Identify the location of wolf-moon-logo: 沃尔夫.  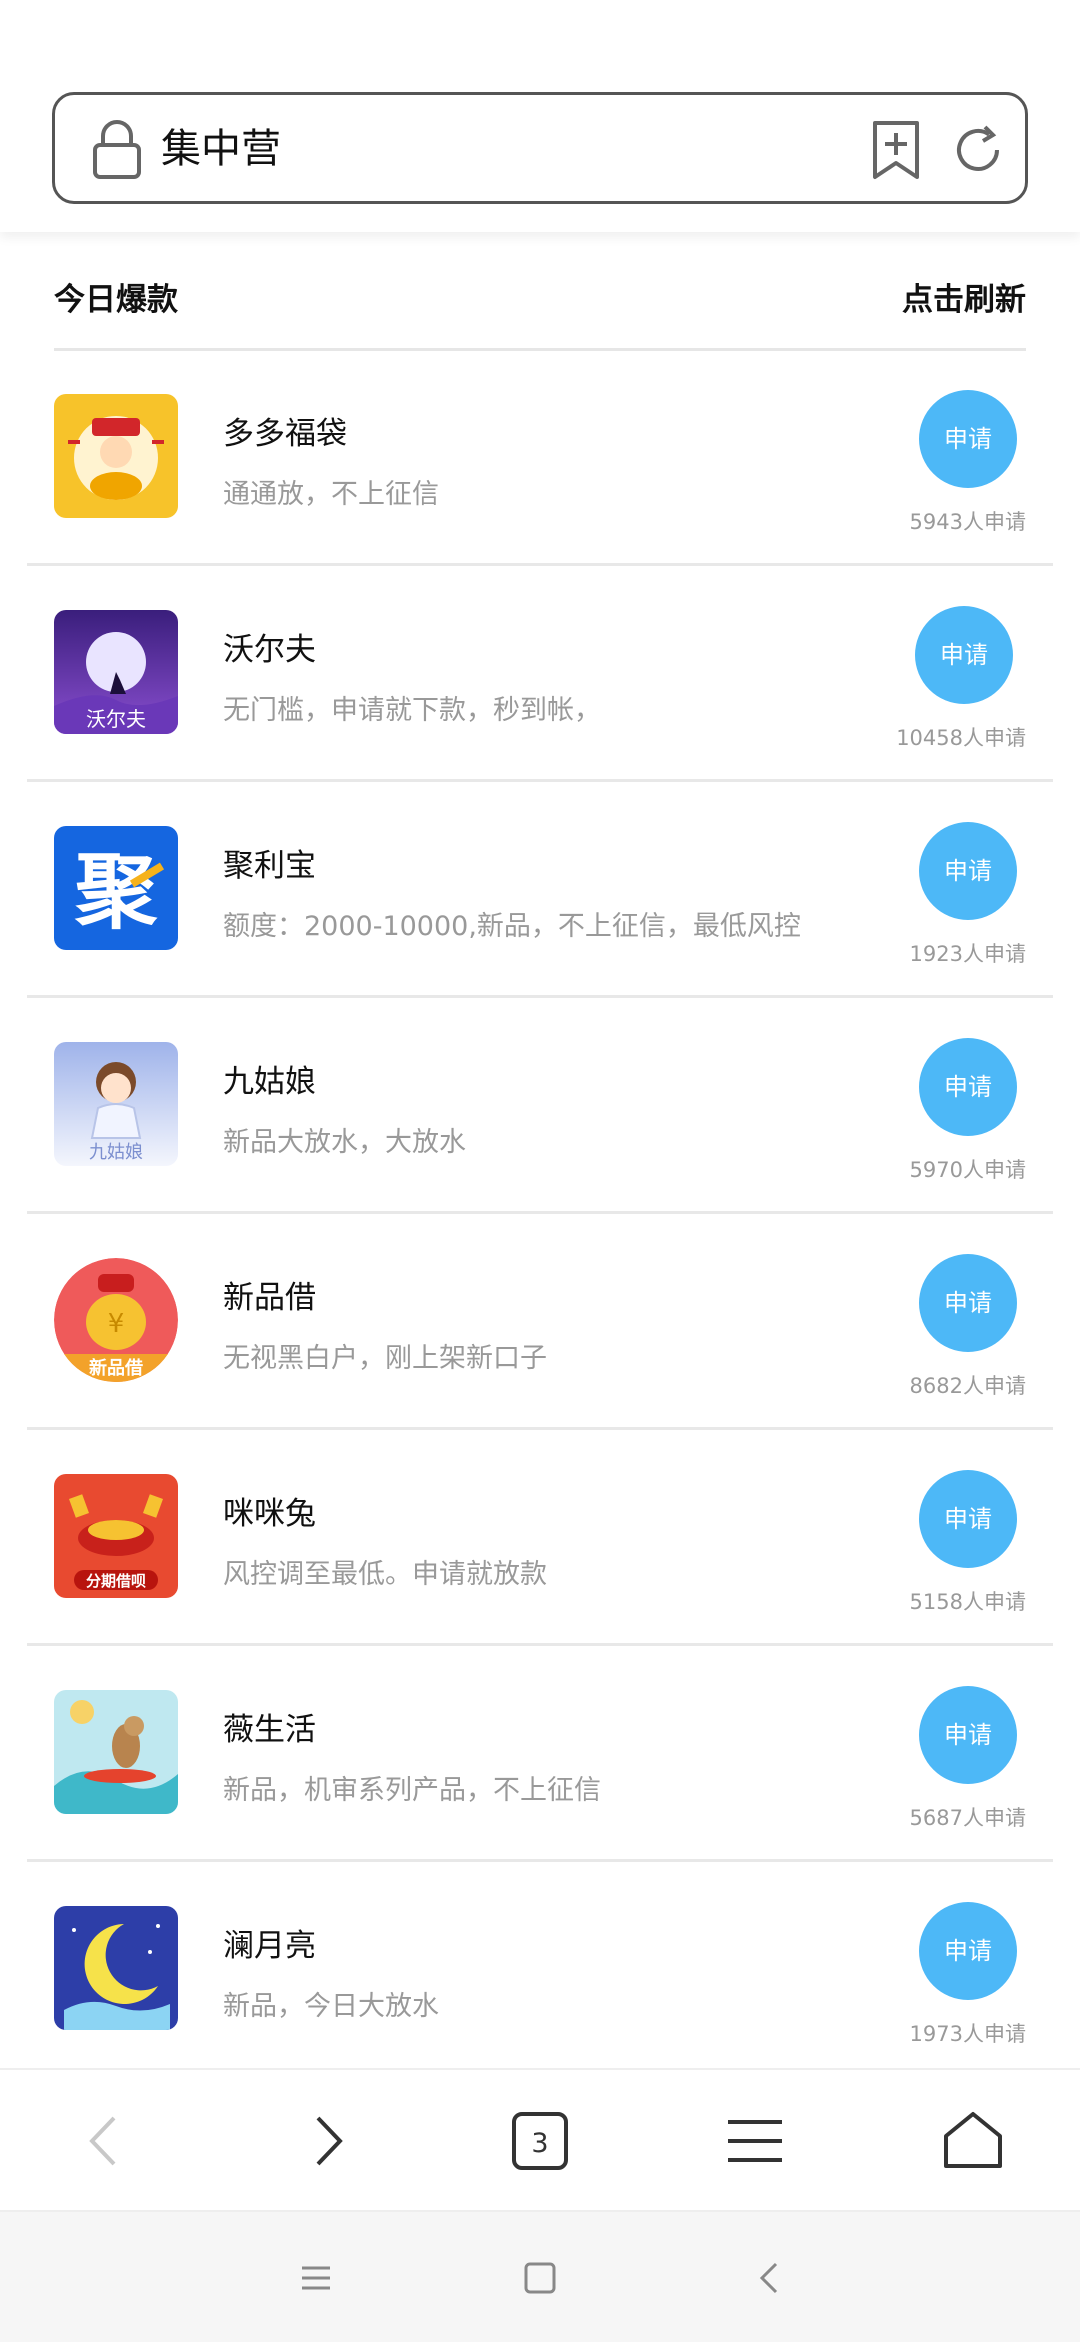
(116, 672).